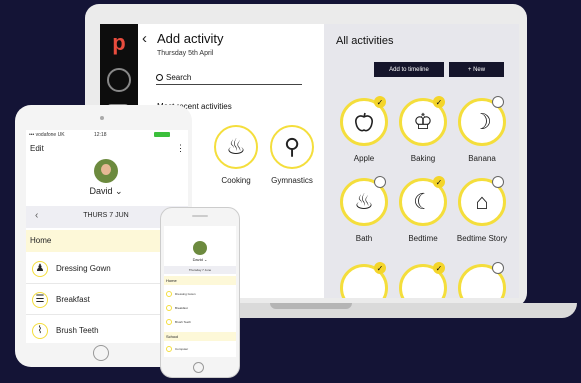 This screenshot has height=383, width=581. What do you see at coordinates (200, 216) in the screenshot?
I see `phone-speaker` at bounding box center [200, 216].